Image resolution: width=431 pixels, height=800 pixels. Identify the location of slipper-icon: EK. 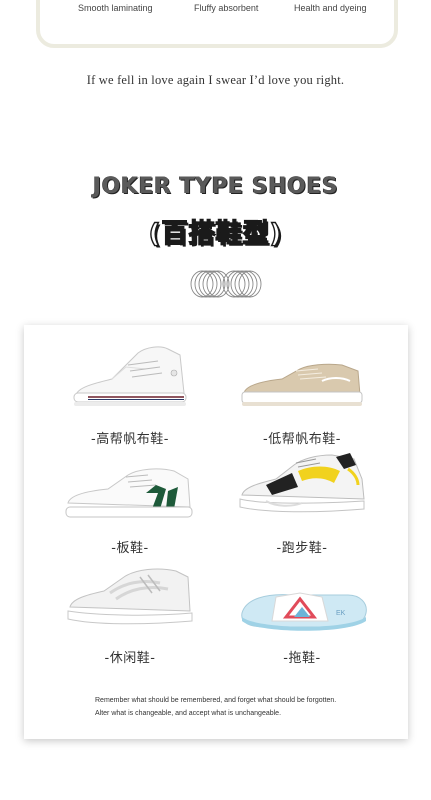
(304, 611).